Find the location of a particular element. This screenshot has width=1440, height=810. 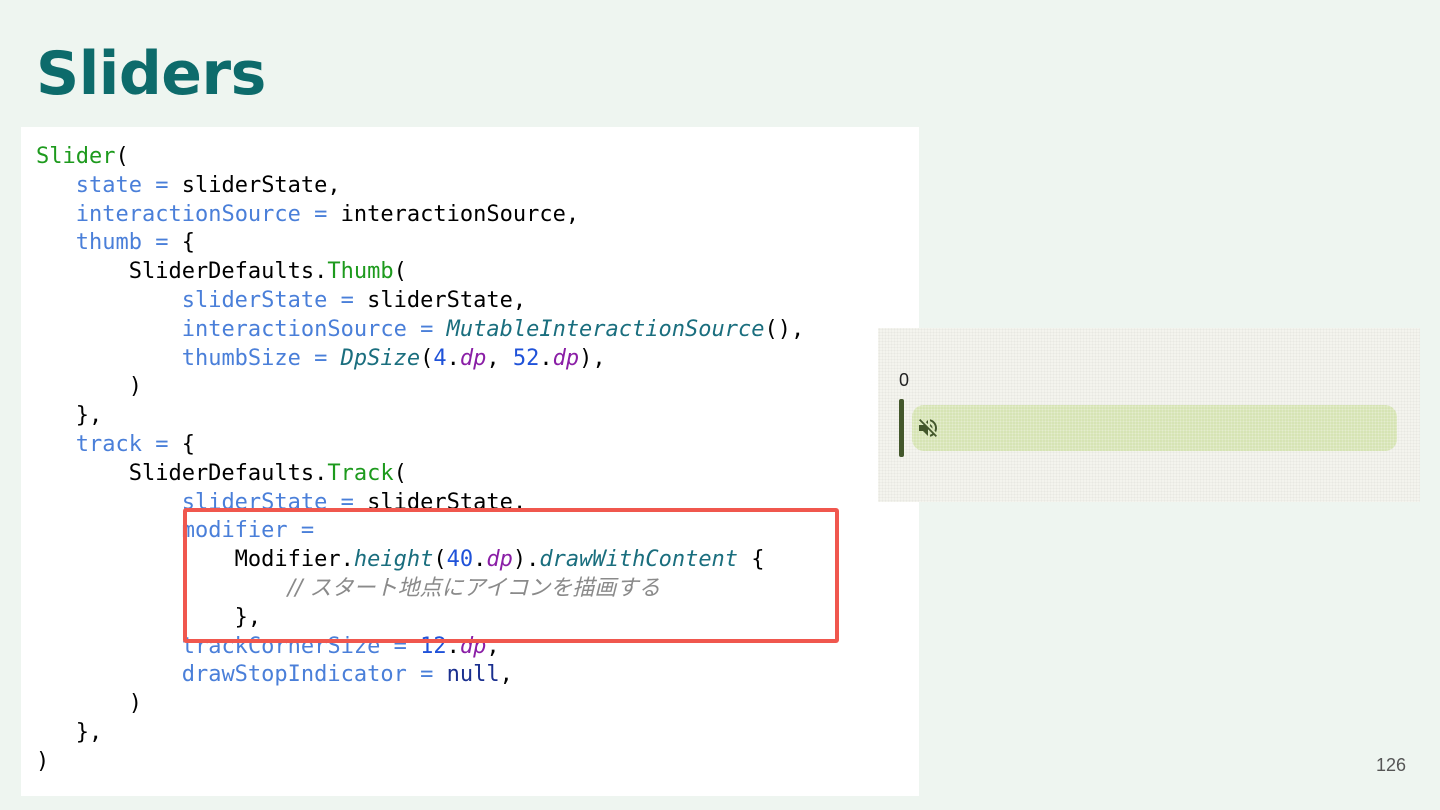

code-line: interactionSource = interactionSource, is located at coordinates (420, 215).